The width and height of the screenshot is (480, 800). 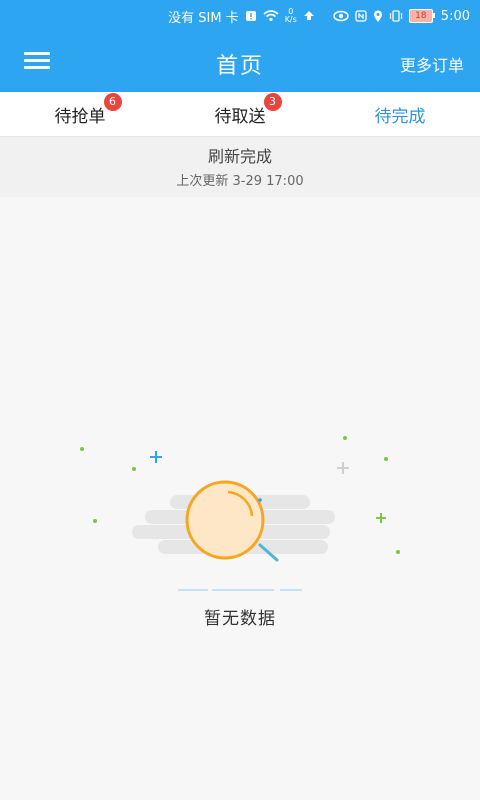 What do you see at coordinates (239, 156) in the screenshot?
I see `refresh-status: 刷新完成` at bounding box center [239, 156].